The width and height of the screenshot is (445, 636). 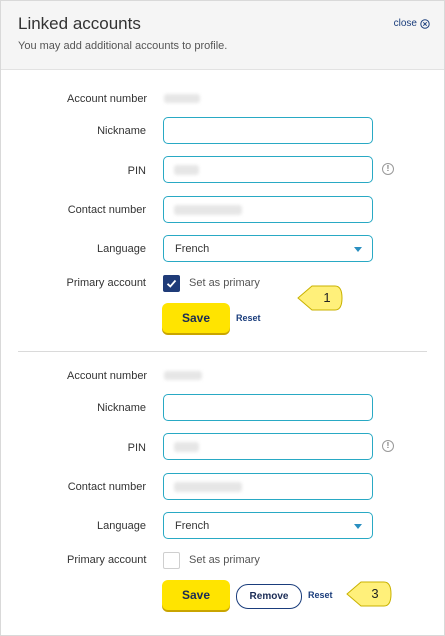 What do you see at coordinates (222, 351) in the screenshot?
I see `section-divider` at bounding box center [222, 351].